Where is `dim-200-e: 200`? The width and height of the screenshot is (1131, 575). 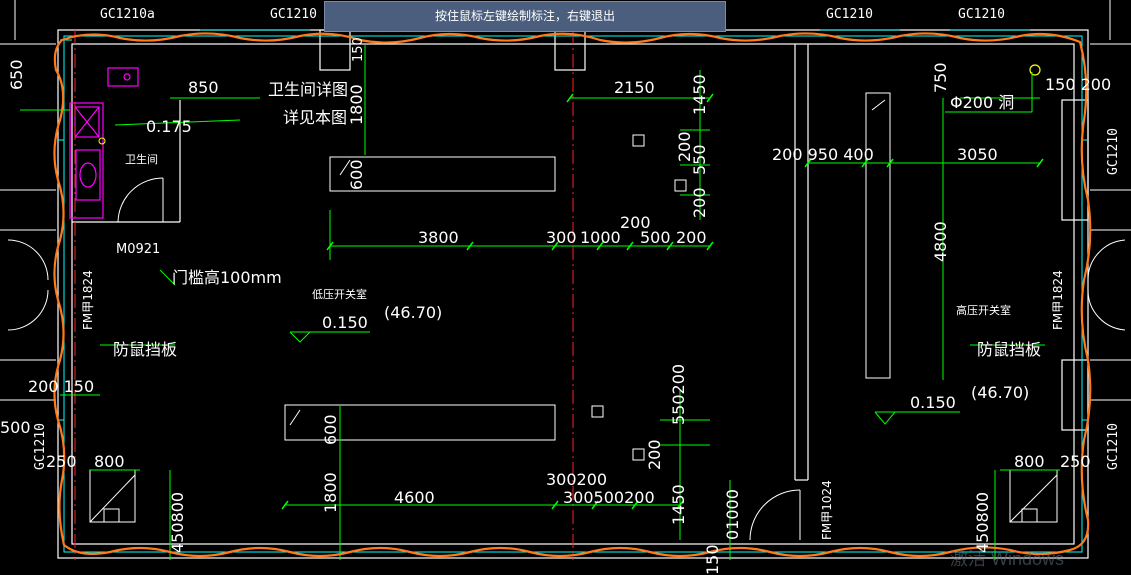
dim-200-e: 200 is located at coordinates (654, 454).